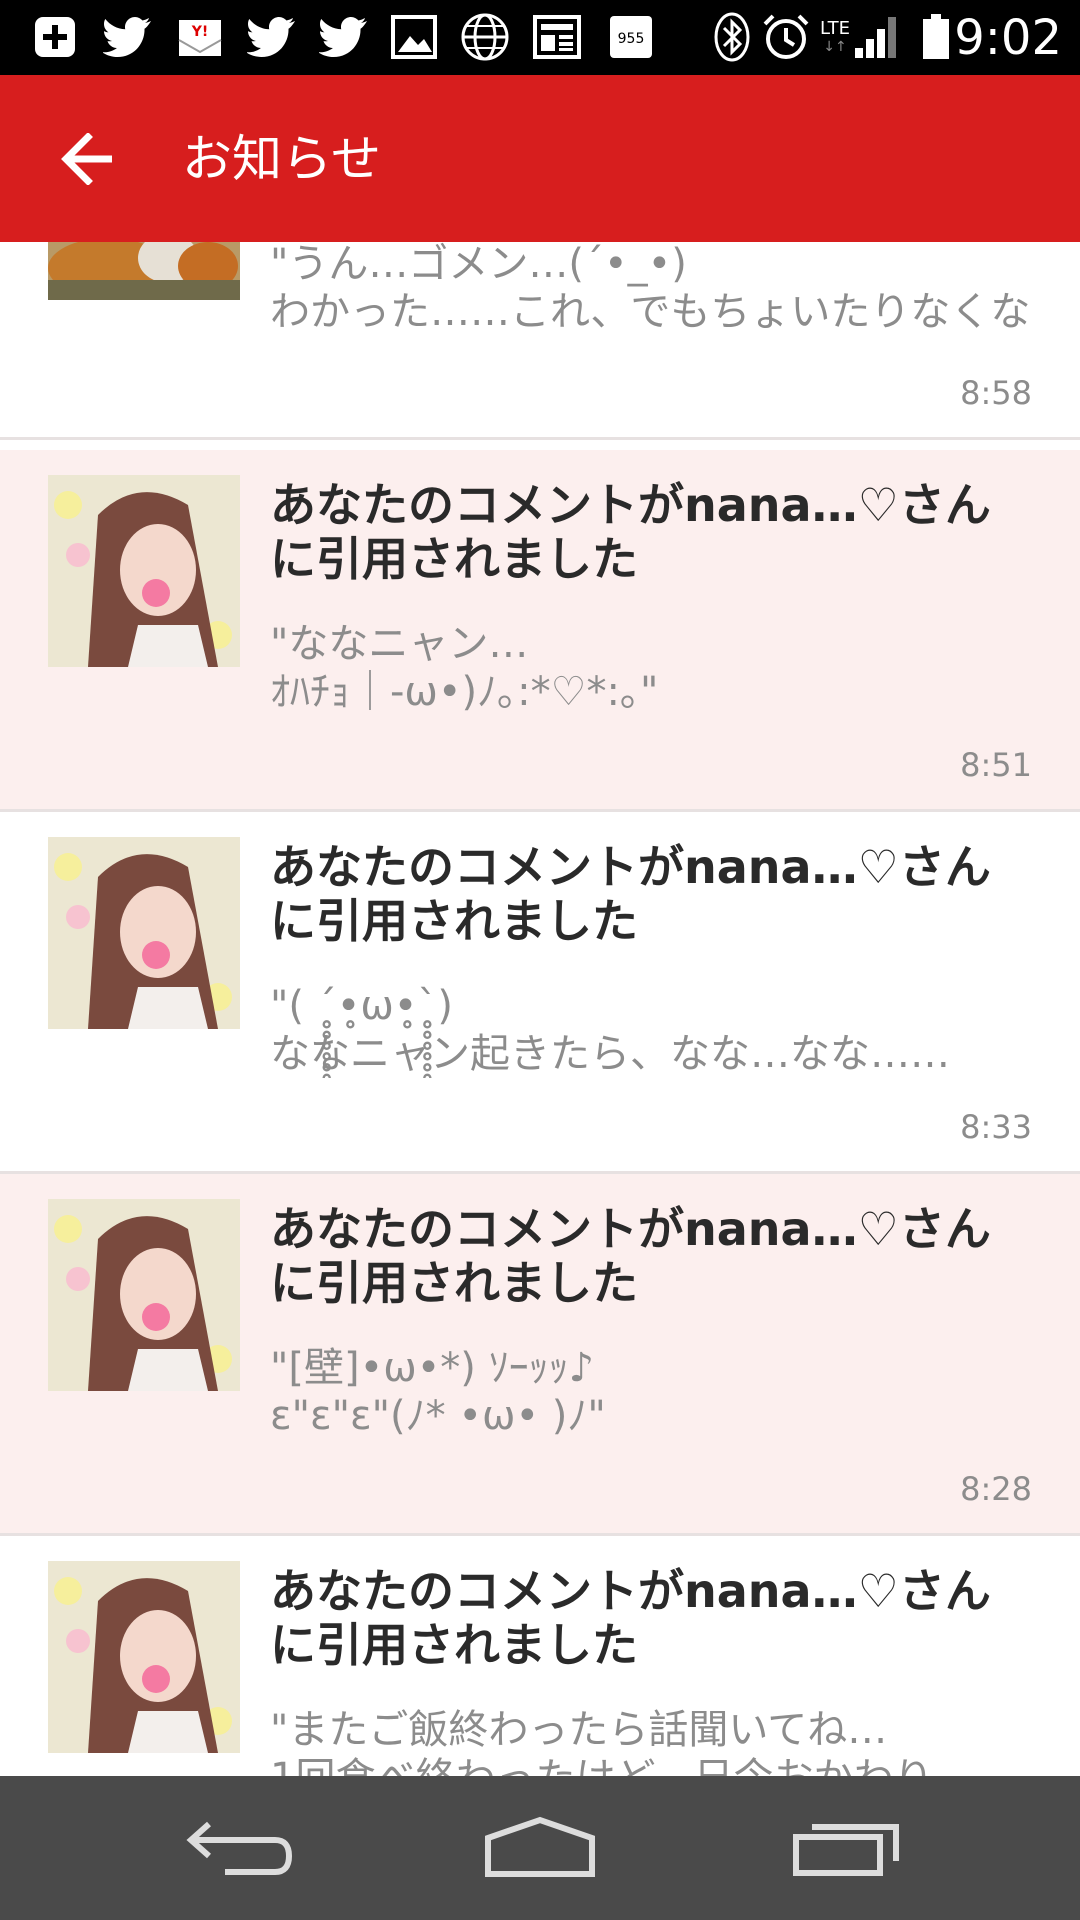  Describe the element at coordinates (200, 32) in the screenshot. I see `svg-text: Y!` at that location.